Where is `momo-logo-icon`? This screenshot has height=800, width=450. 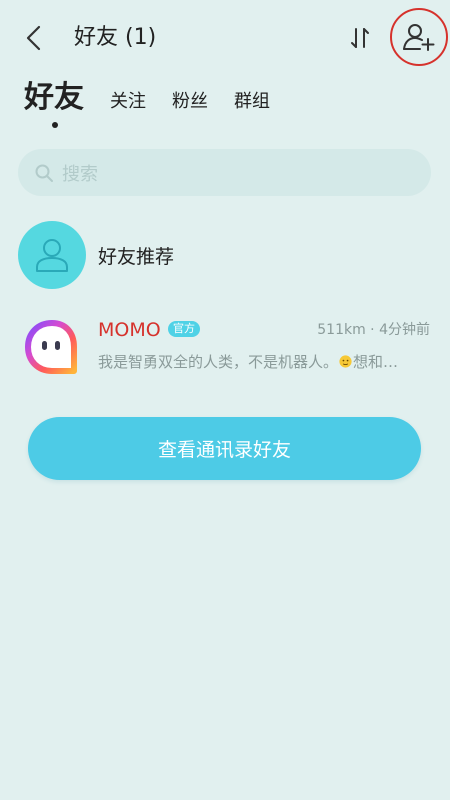
momo-logo-icon is located at coordinates (51, 347).